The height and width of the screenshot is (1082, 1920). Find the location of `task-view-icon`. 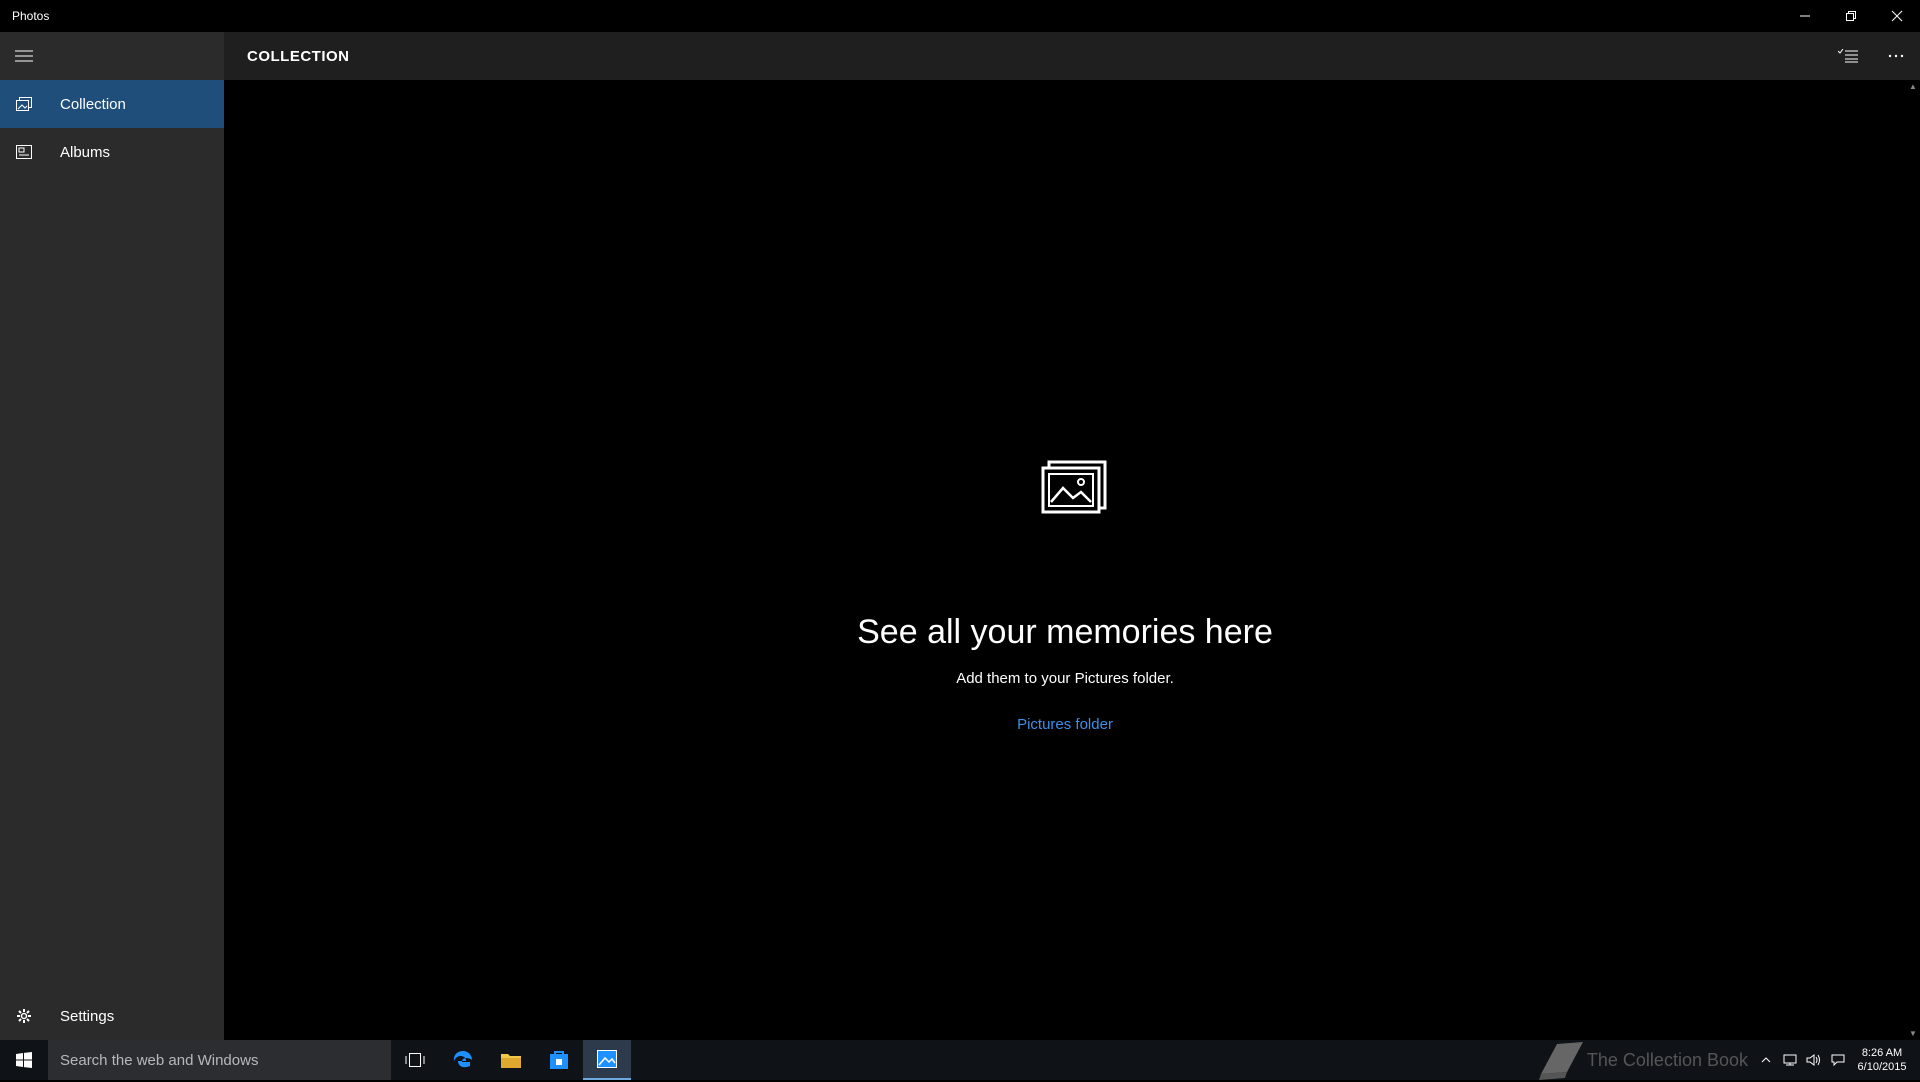

task-view-icon is located at coordinates (415, 1060).